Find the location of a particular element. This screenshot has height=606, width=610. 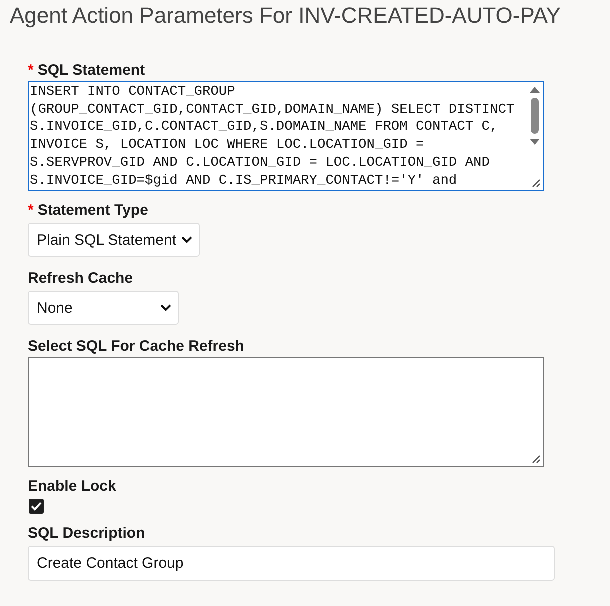

code-line: S.SERVPROV_GID AND C.LOCATION_GID = LOC.LOCATION_GID AND is located at coordinates (260, 163).